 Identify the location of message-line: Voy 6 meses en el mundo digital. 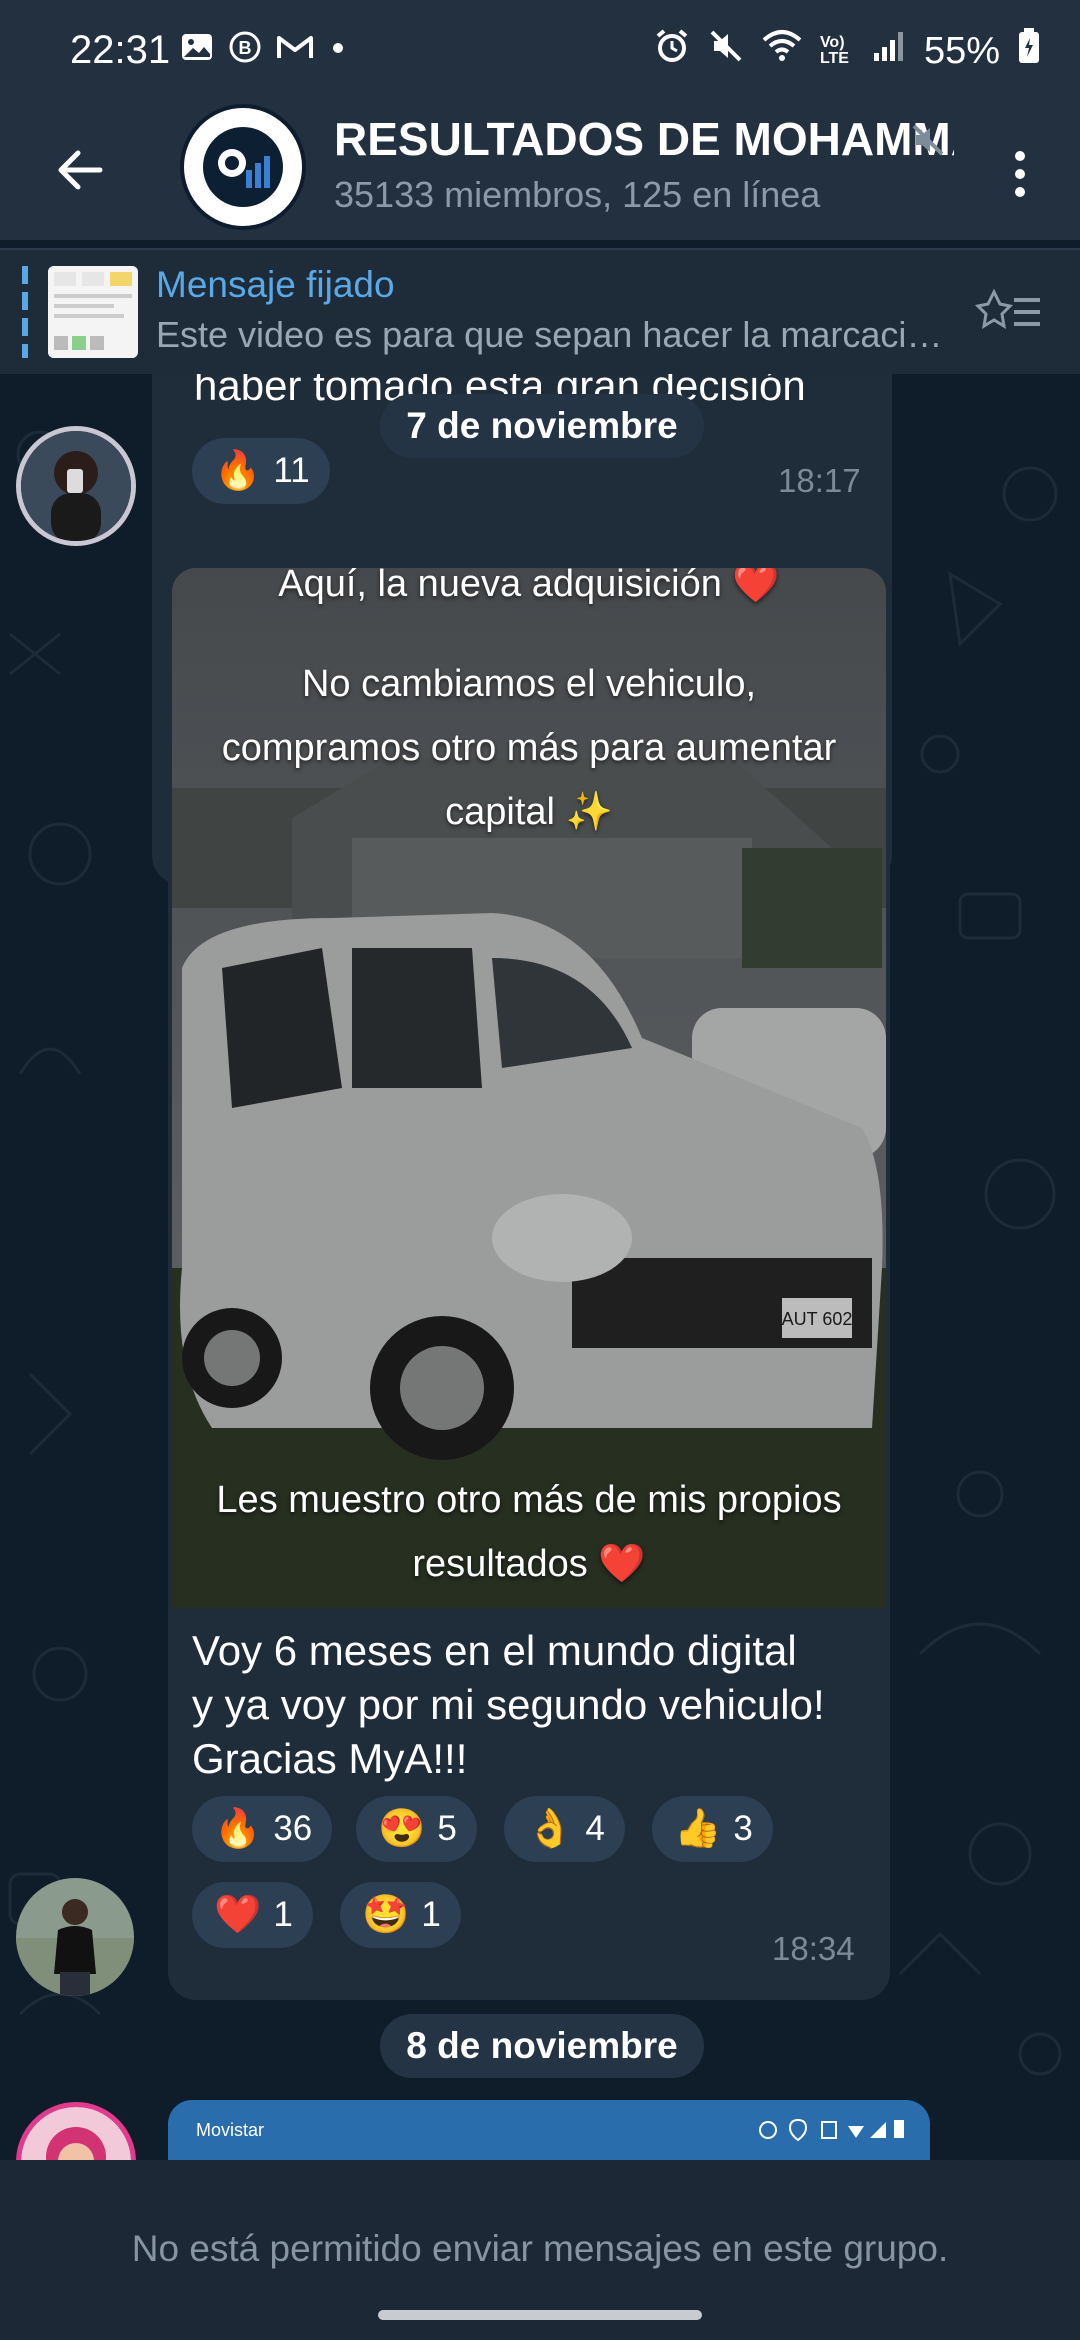
(494, 1650).